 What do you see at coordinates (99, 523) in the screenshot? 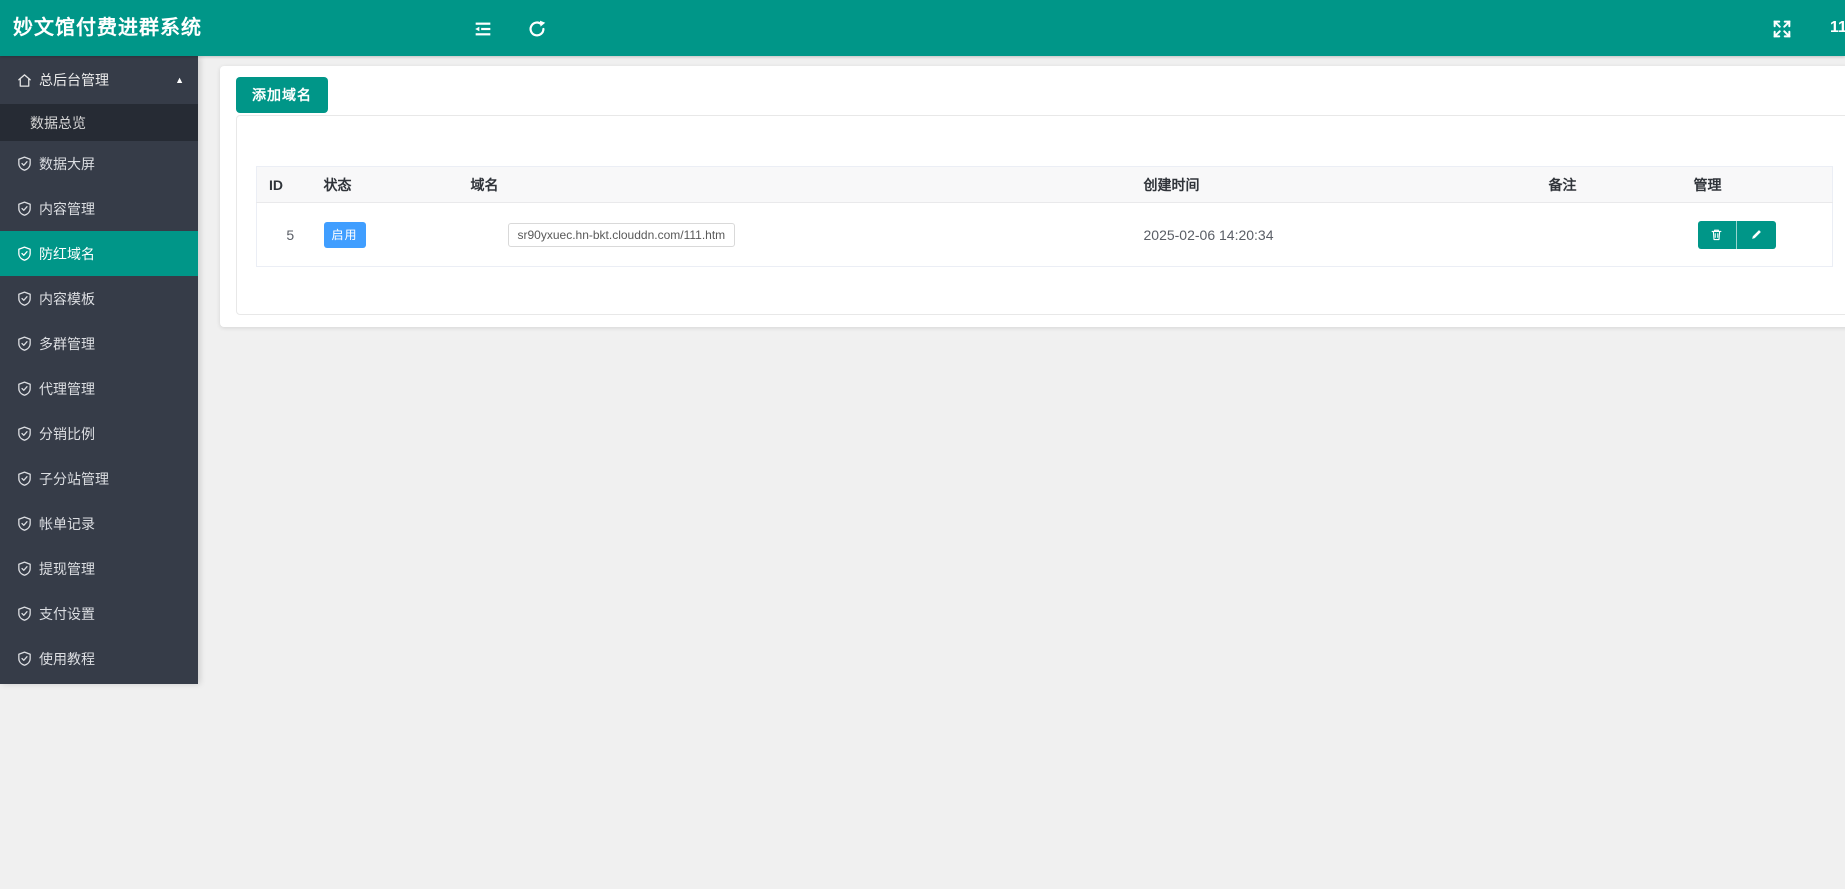
I see `sidebar-item-billing-records: 帐单记录` at bounding box center [99, 523].